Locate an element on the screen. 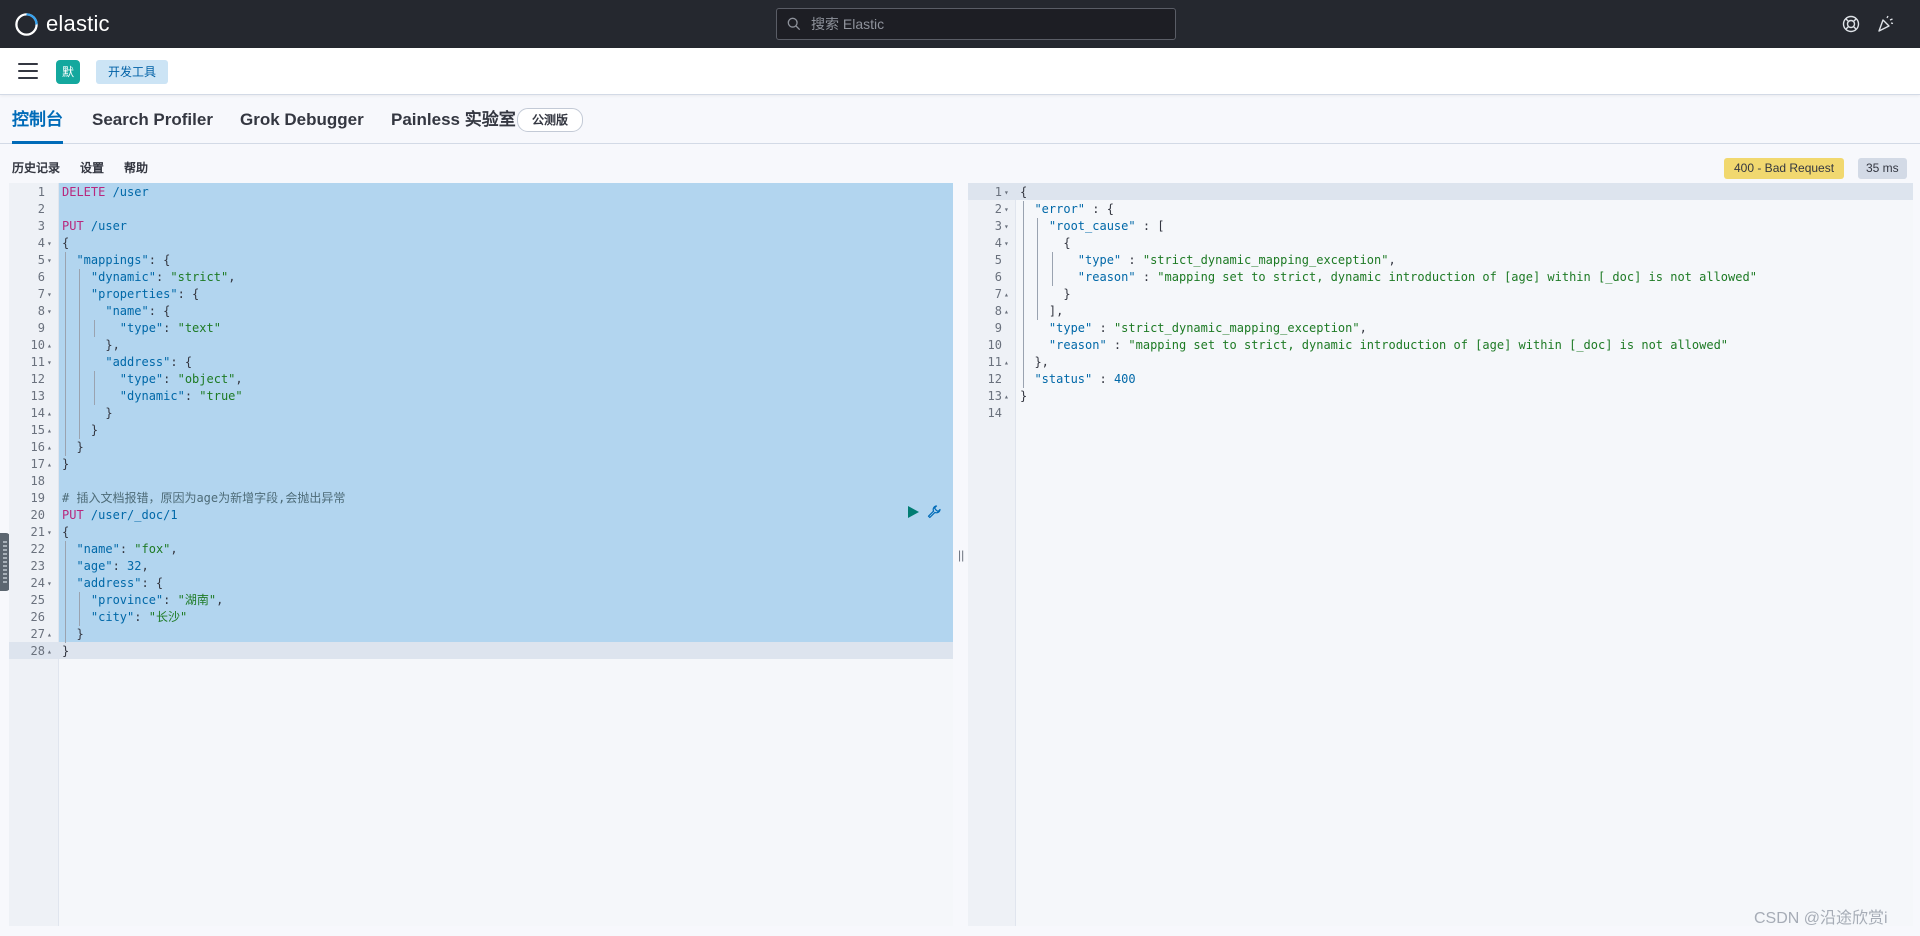 The width and height of the screenshot is (1920, 936). tab-search-profiler: Search Profiler is located at coordinates (152, 120).